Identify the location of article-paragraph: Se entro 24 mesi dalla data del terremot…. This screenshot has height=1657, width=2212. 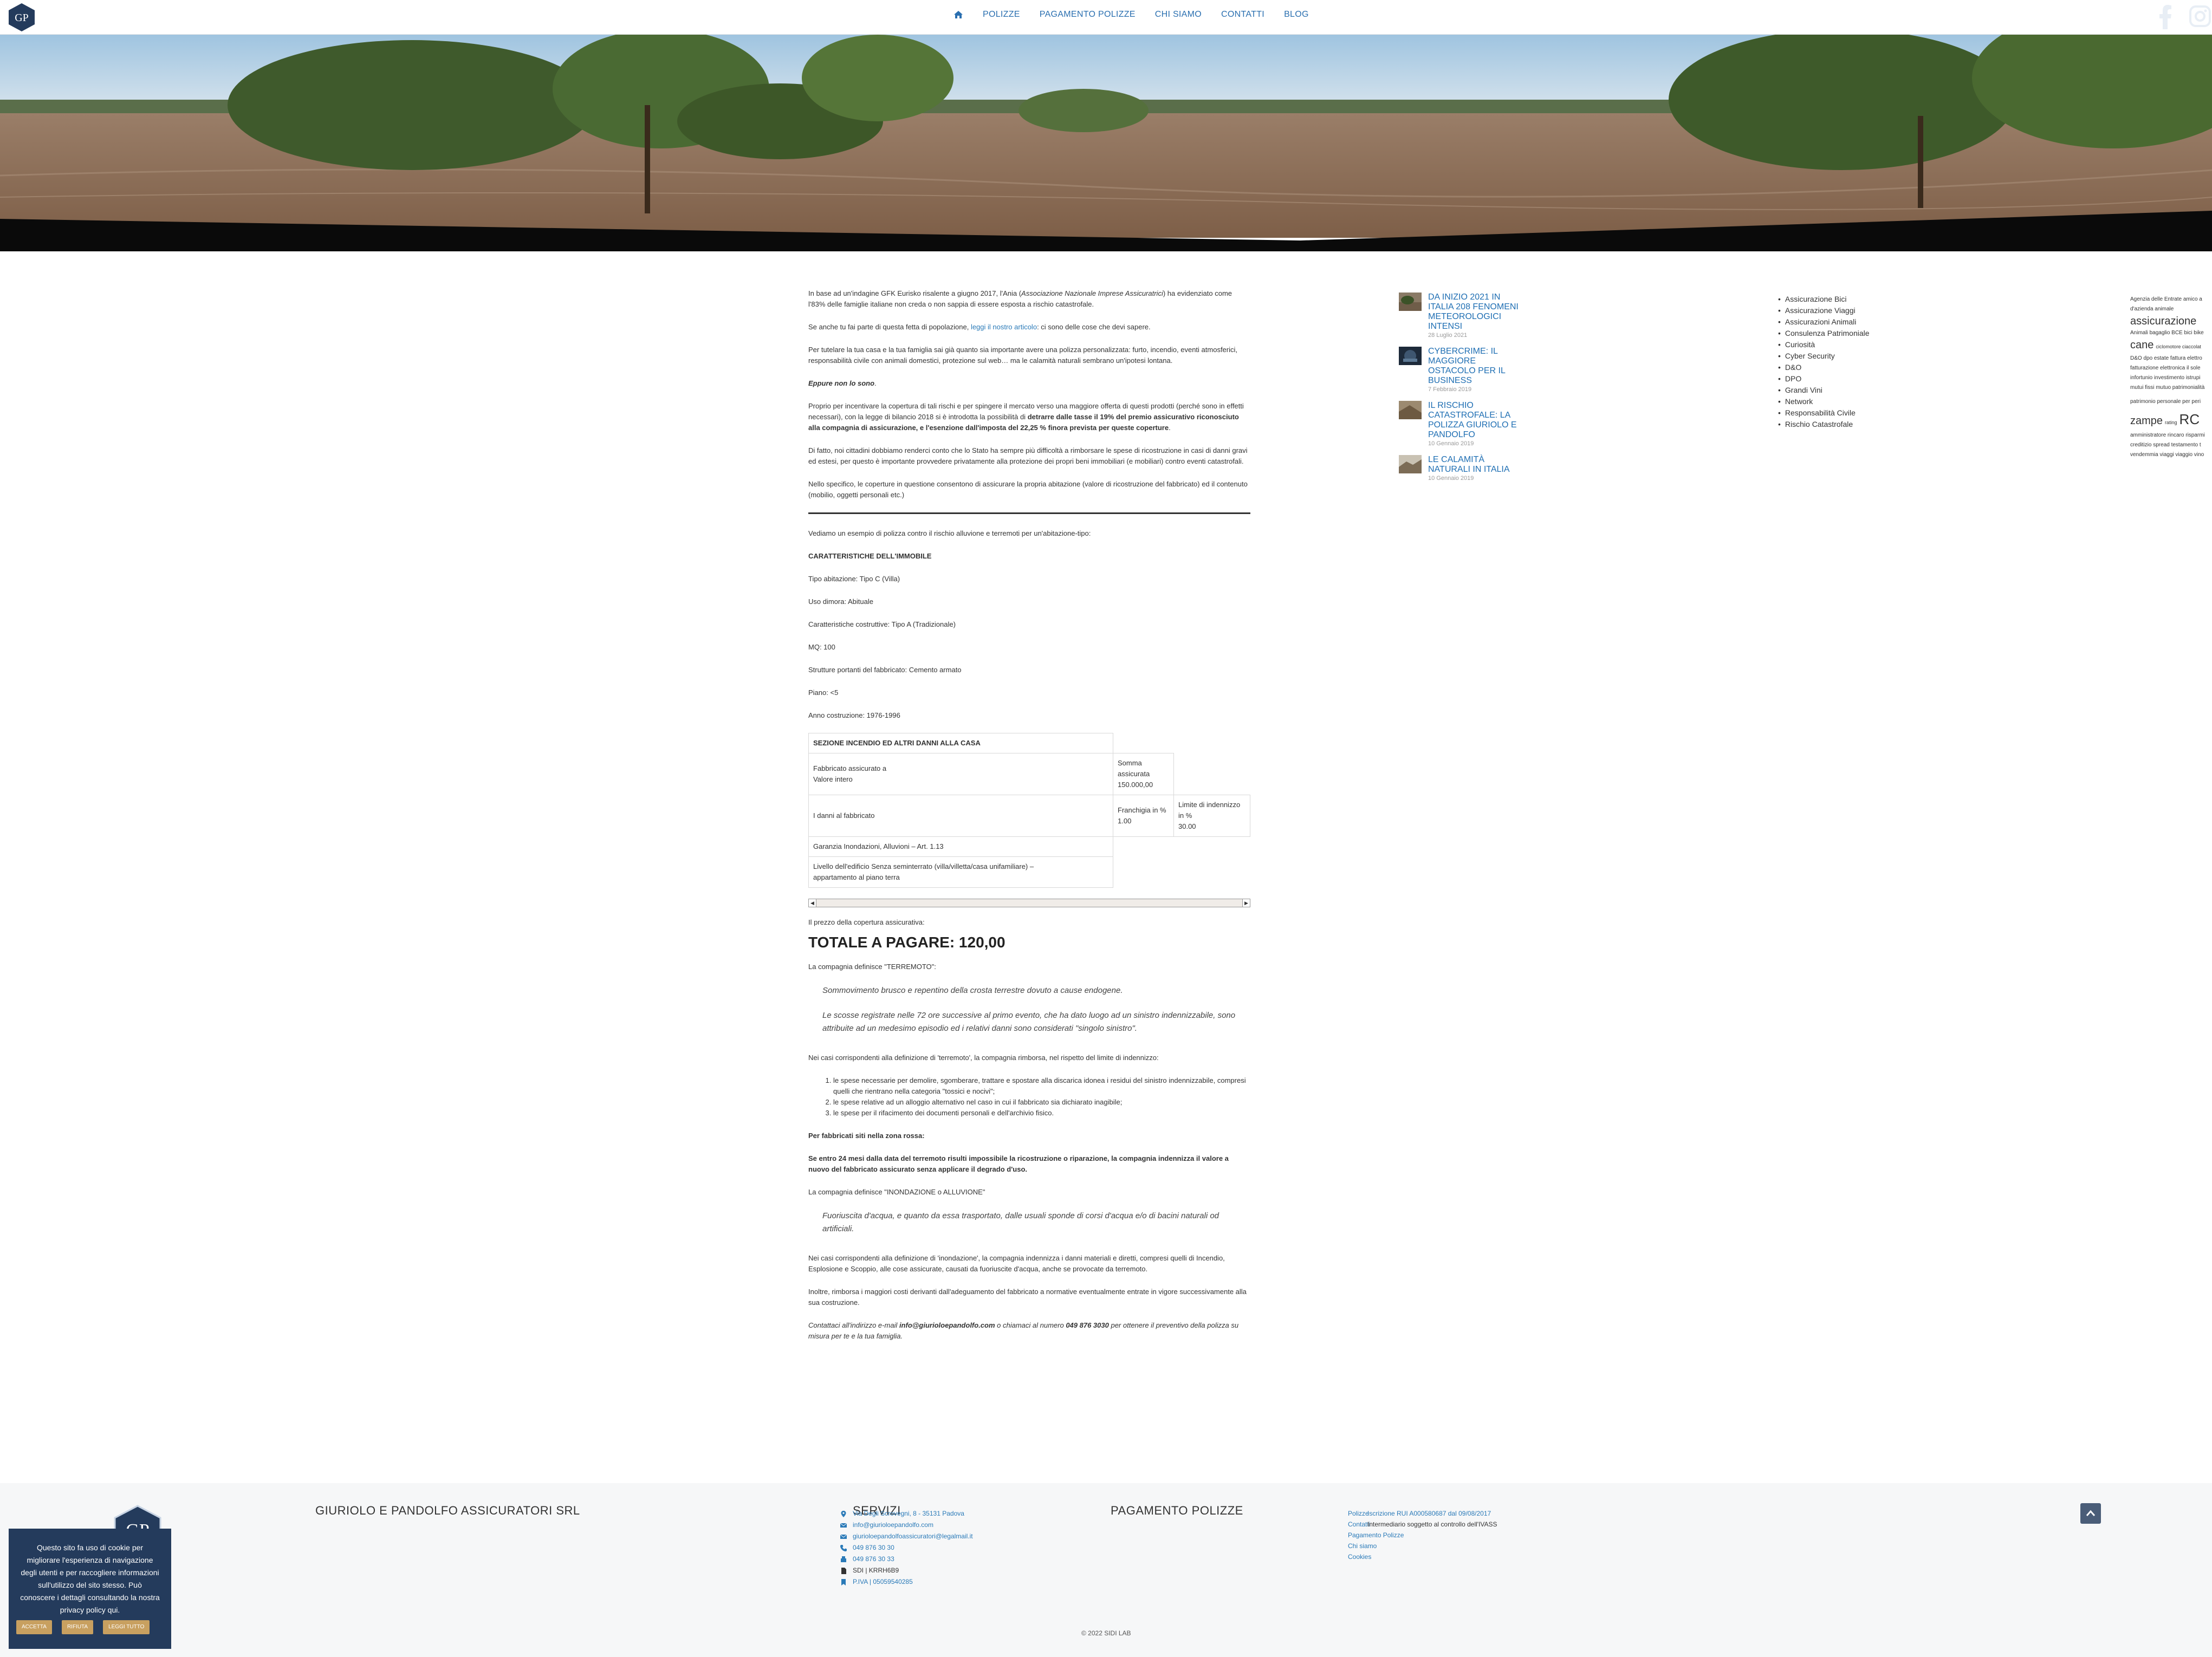
(1018, 1163).